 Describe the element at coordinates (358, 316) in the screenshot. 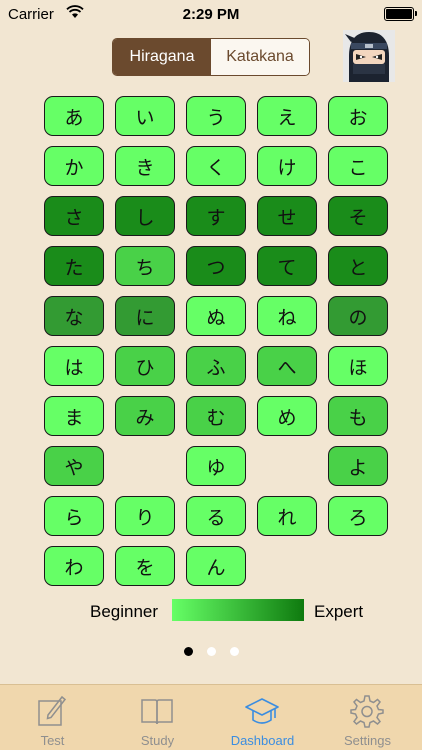

I see `kana-button: の` at that location.